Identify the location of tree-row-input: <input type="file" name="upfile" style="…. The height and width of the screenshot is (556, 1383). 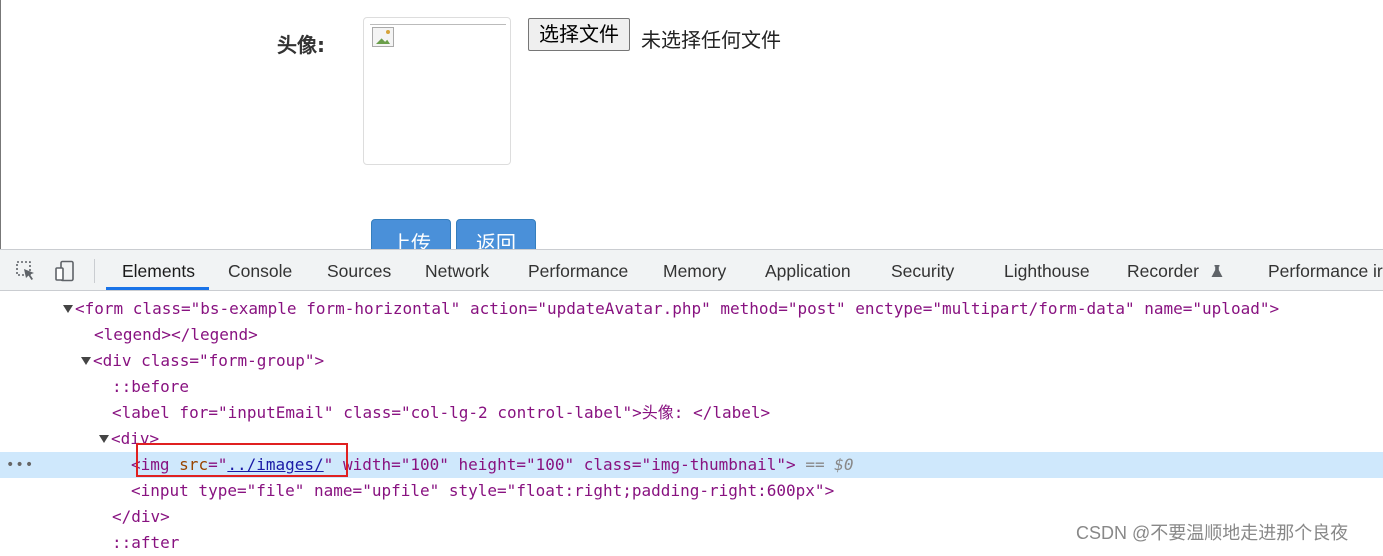
(691, 491).